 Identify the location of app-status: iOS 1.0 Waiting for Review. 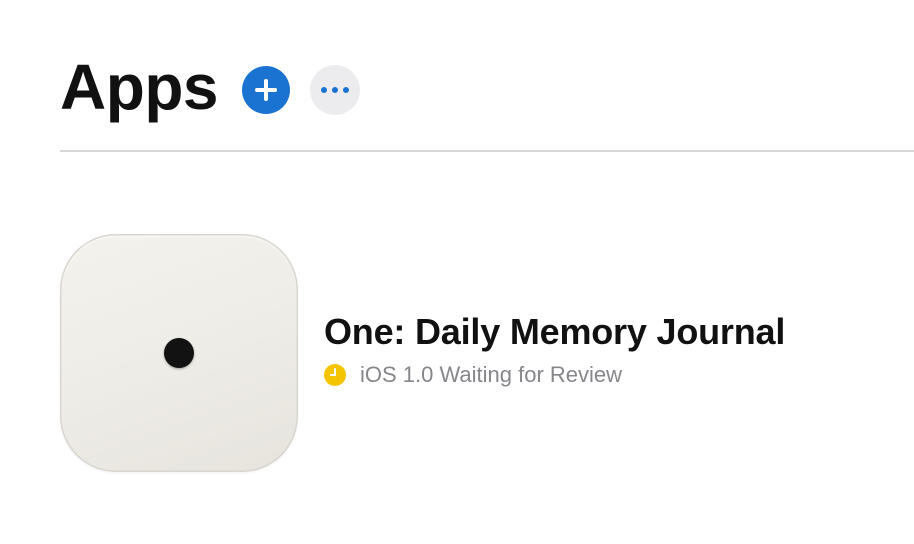
(554, 375).